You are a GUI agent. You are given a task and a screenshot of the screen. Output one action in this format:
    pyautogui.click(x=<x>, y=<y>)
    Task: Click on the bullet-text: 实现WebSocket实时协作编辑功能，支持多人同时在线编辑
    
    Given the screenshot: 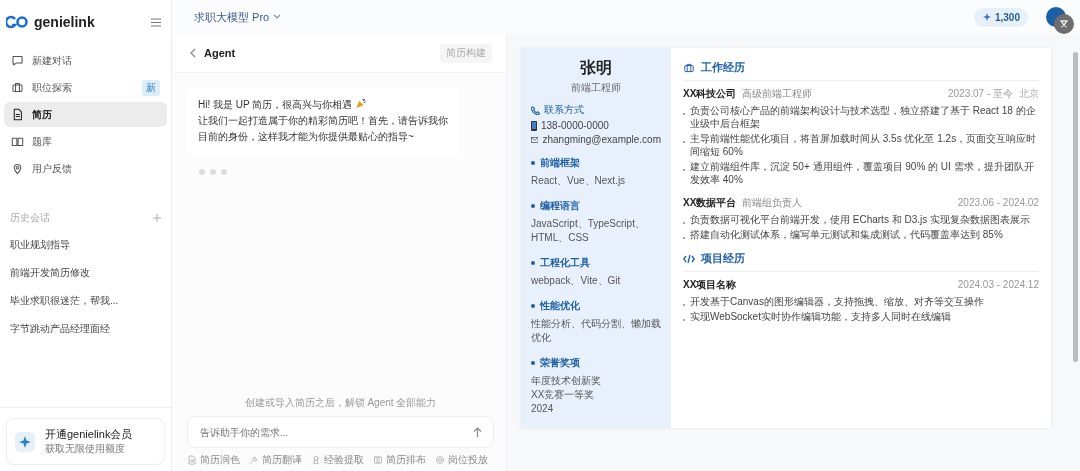 What is the action you would take?
    pyautogui.click(x=820, y=316)
    